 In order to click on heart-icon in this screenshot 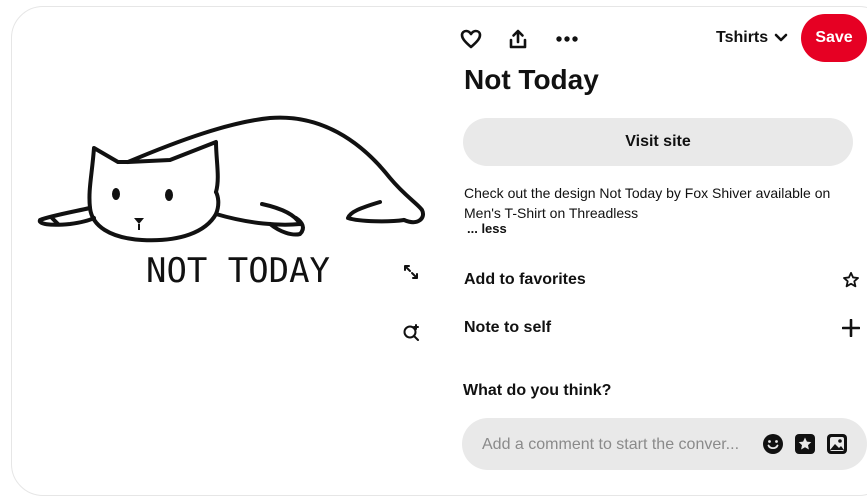, I will do `click(471, 39)`.